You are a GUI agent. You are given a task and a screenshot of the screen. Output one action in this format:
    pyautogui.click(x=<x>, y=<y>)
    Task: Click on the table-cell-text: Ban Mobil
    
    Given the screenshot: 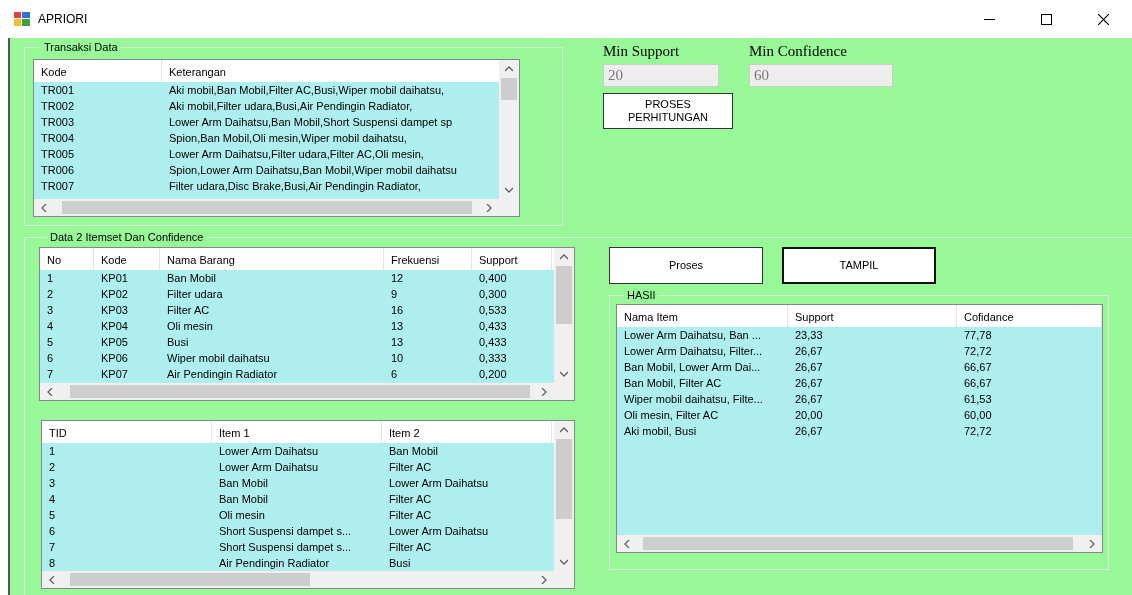 What is the action you would take?
    pyautogui.click(x=191, y=278)
    